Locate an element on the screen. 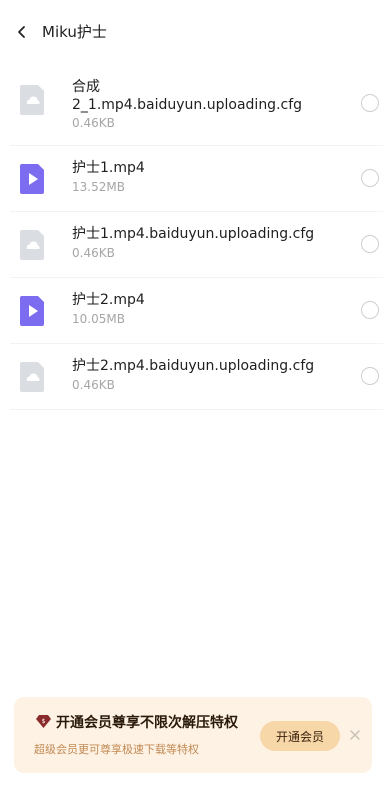 The image size is (387, 792). file-size: 13.52MB is located at coordinates (98, 187).